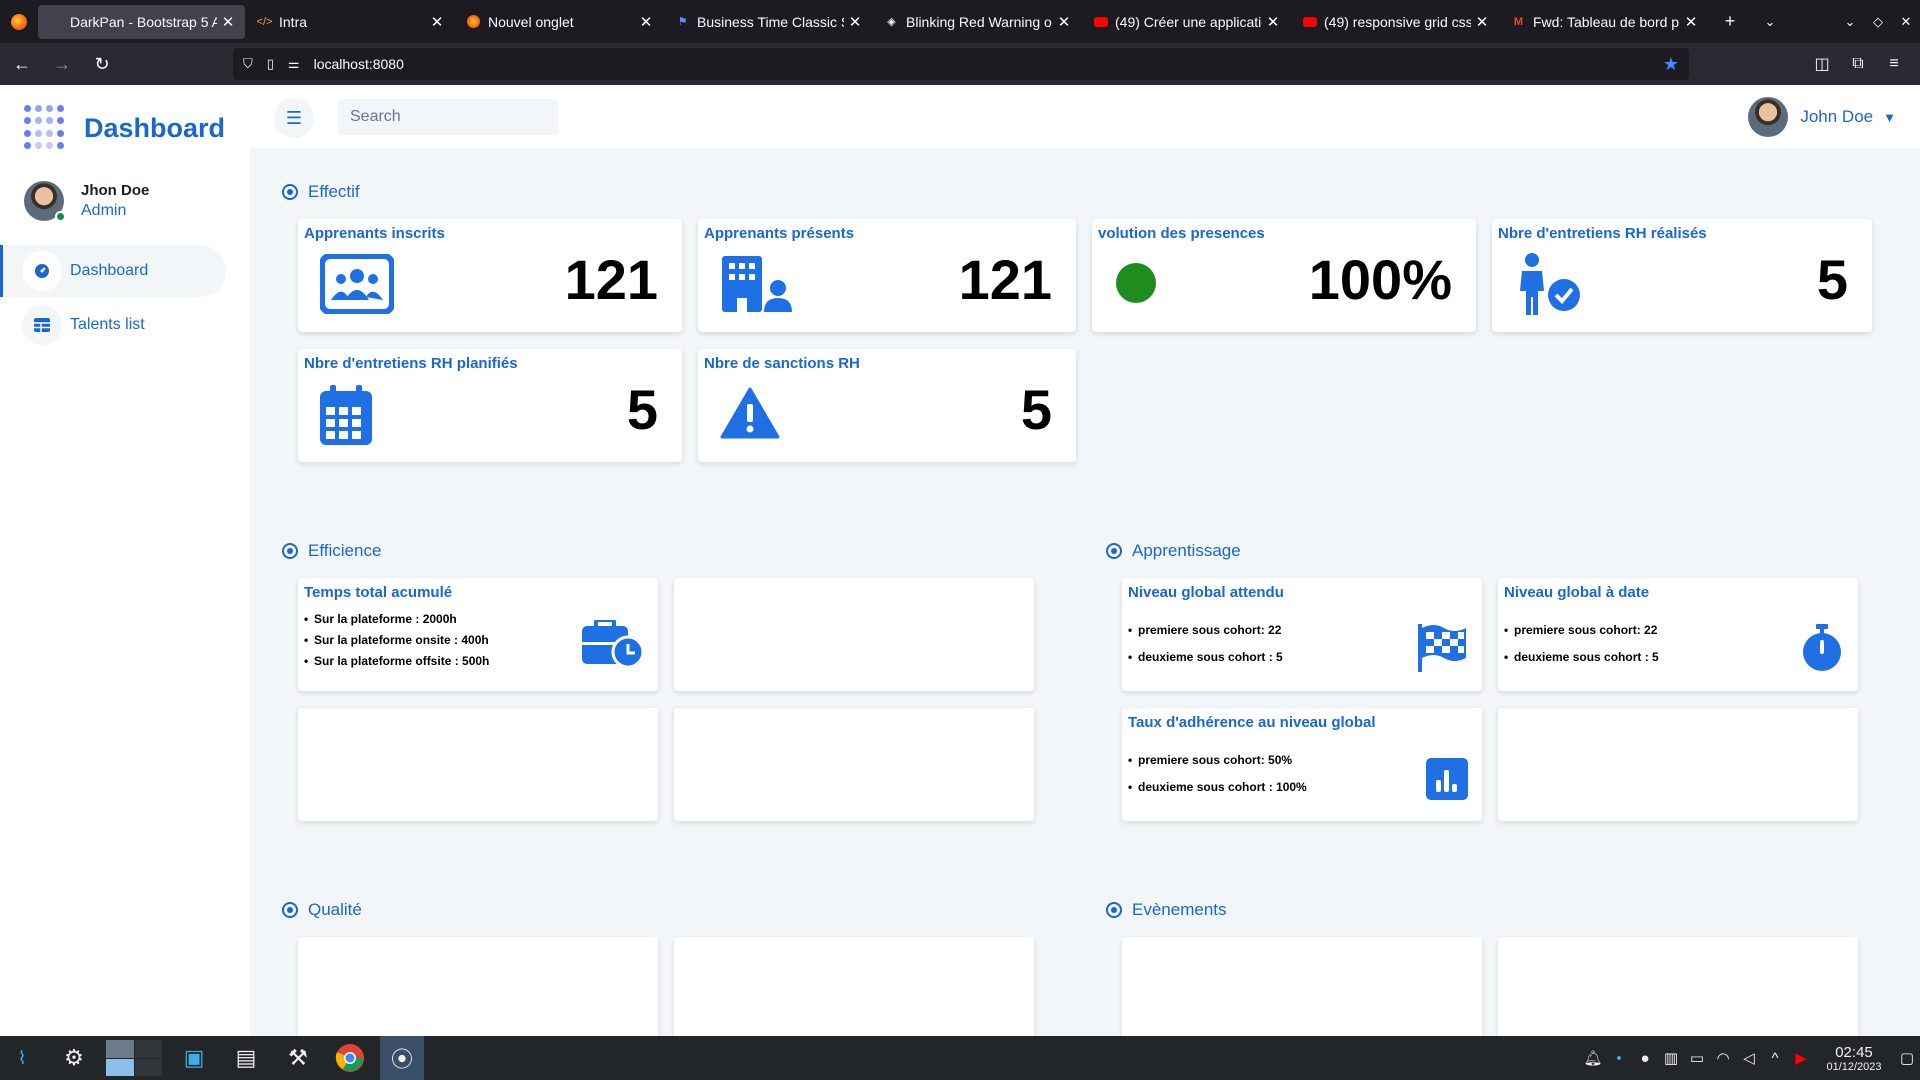 This screenshot has width=1920, height=1080. Describe the element at coordinates (1671, 1058) in the screenshot. I see `clipboard-icon: ▥` at that location.